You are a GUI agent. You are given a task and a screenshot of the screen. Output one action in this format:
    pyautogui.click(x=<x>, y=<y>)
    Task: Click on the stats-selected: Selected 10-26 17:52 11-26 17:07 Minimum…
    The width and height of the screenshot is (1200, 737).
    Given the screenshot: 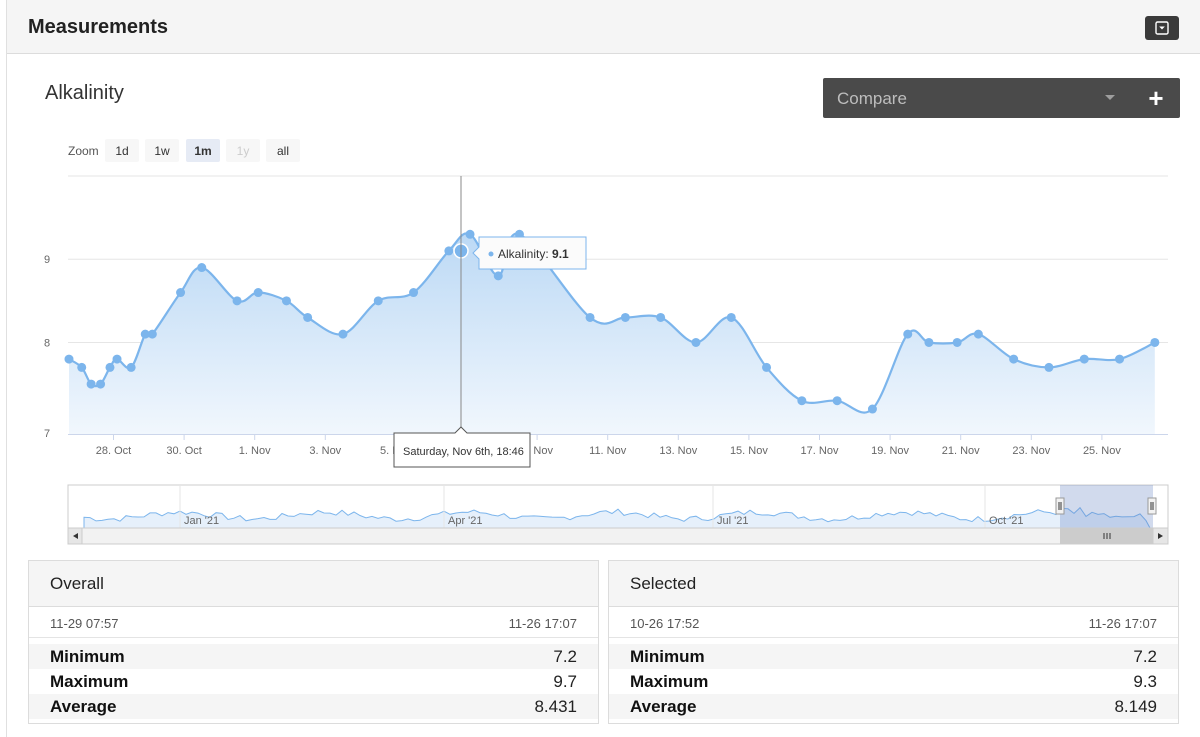 What is the action you would take?
    pyautogui.click(x=893, y=642)
    